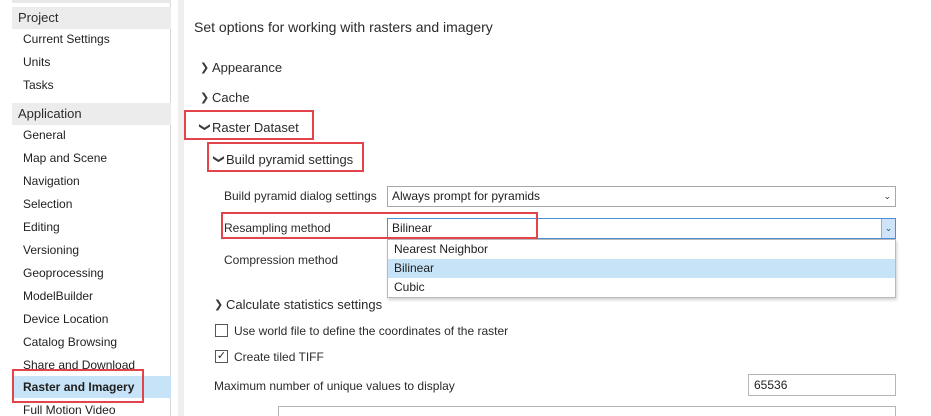 This screenshot has width=931, height=416. Describe the element at coordinates (281, 260) in the screenshot. I see `compression-method-label: Compression method` at that location.